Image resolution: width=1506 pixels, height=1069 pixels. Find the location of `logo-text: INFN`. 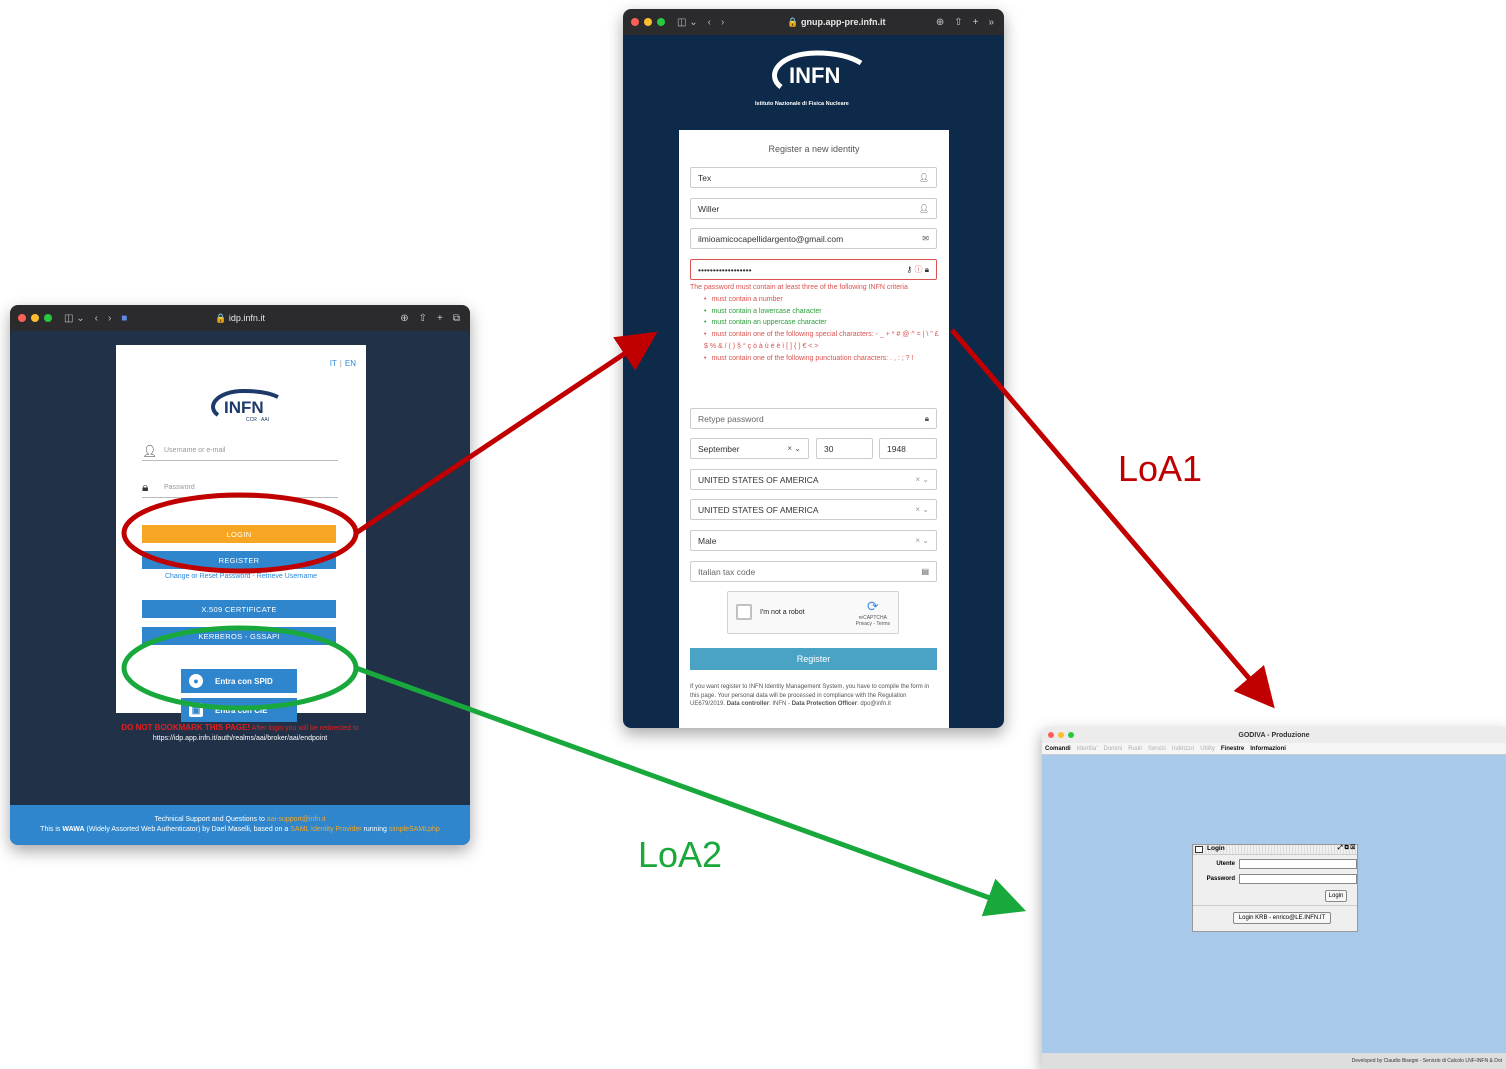

logo-text: INFN is located at coordinates (244, 407).